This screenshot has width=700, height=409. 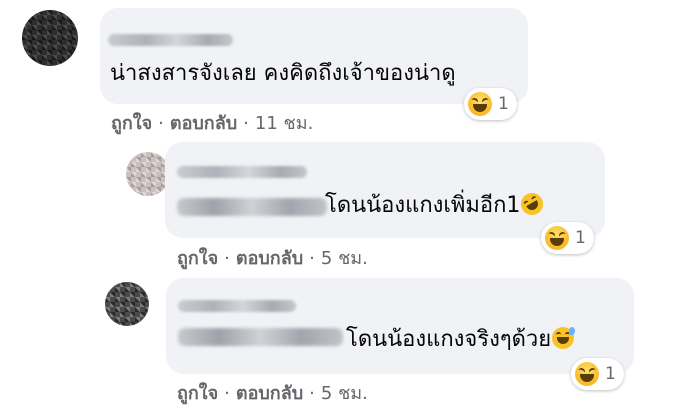 What do you see at coordinates (314, 56) in the screenshot?
I see `comment-bubble: น่าสงสารจังเลย คงคิดถึงเจ้าของน่าดู` at bounding box center [314, 56].